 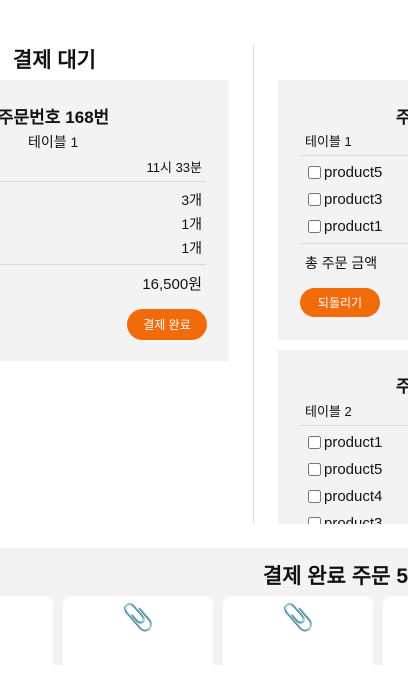 What do you see at coordinates (328, 141) in the screenshot?
I see `order-card-table: 테이블 1` at bounding box center [328, 141].